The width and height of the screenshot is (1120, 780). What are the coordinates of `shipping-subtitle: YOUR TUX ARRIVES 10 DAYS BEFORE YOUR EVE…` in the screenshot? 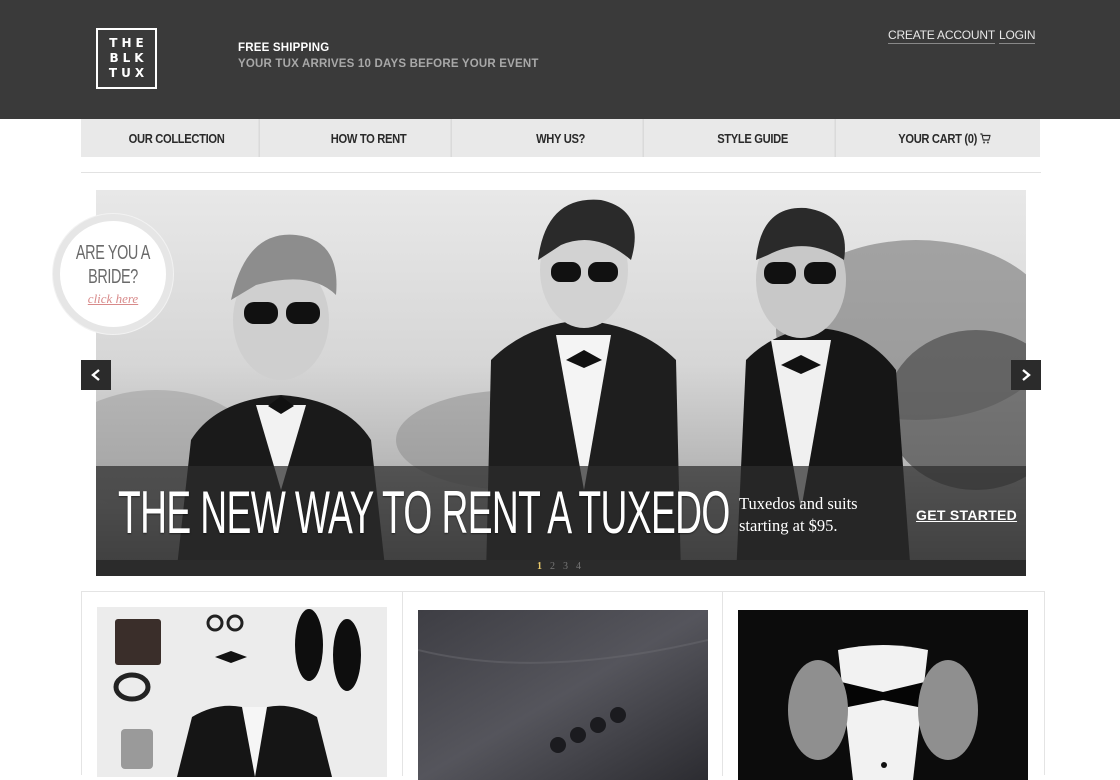 It's located at (388, 64).